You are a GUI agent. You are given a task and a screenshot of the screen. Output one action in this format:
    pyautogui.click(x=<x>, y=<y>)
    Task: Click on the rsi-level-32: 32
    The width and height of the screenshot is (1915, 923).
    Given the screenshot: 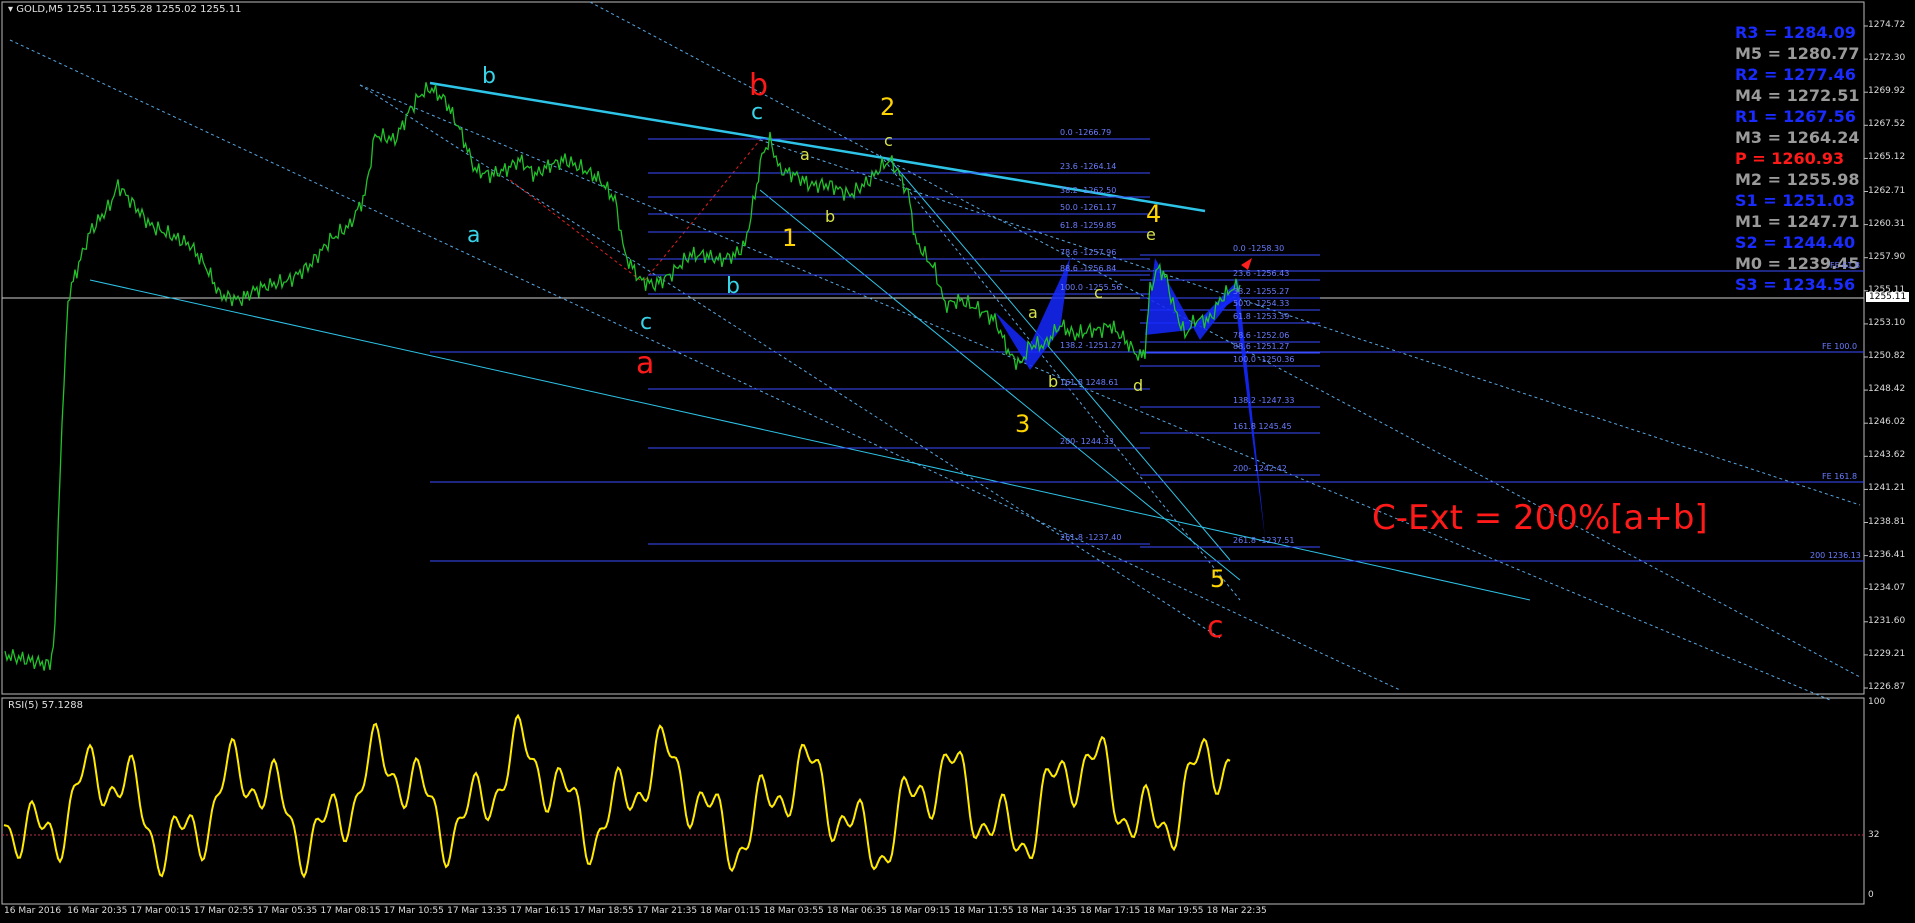 What is the action you would take?
    pyautogui.click(x=1874, y=835)
    